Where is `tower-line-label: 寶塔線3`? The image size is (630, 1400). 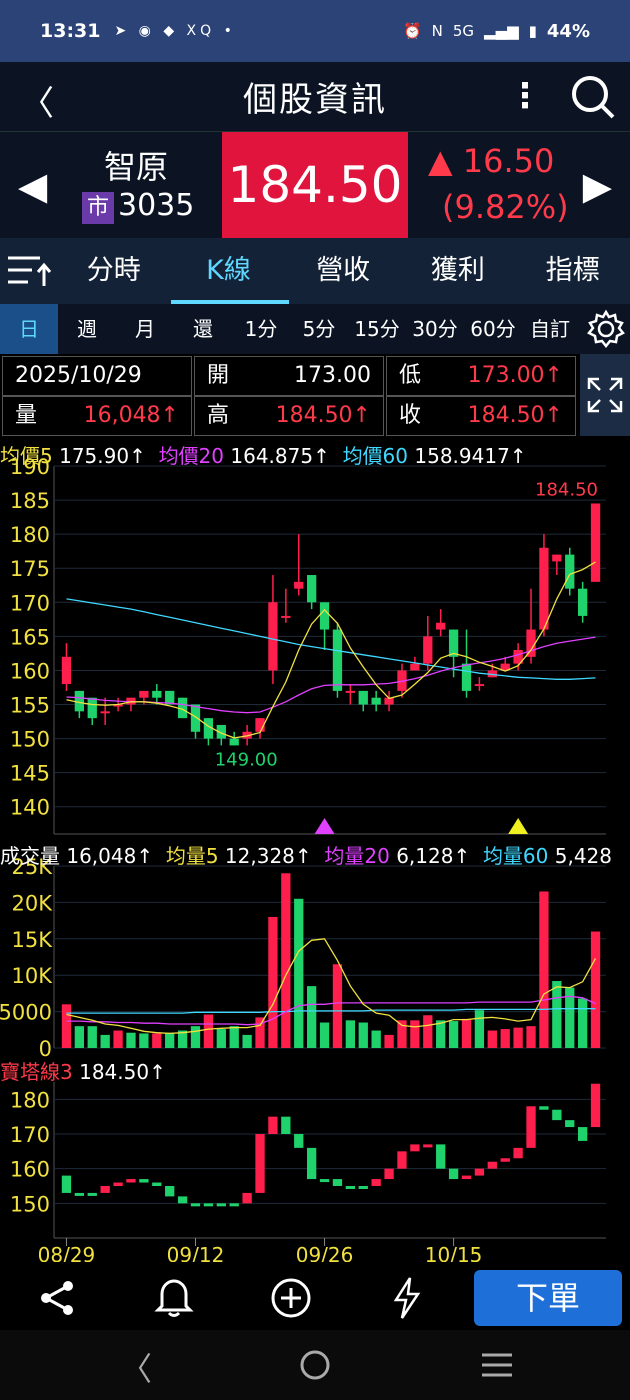
tower-line-label: 寶塔線3 is located at coordinates (36, 1072).